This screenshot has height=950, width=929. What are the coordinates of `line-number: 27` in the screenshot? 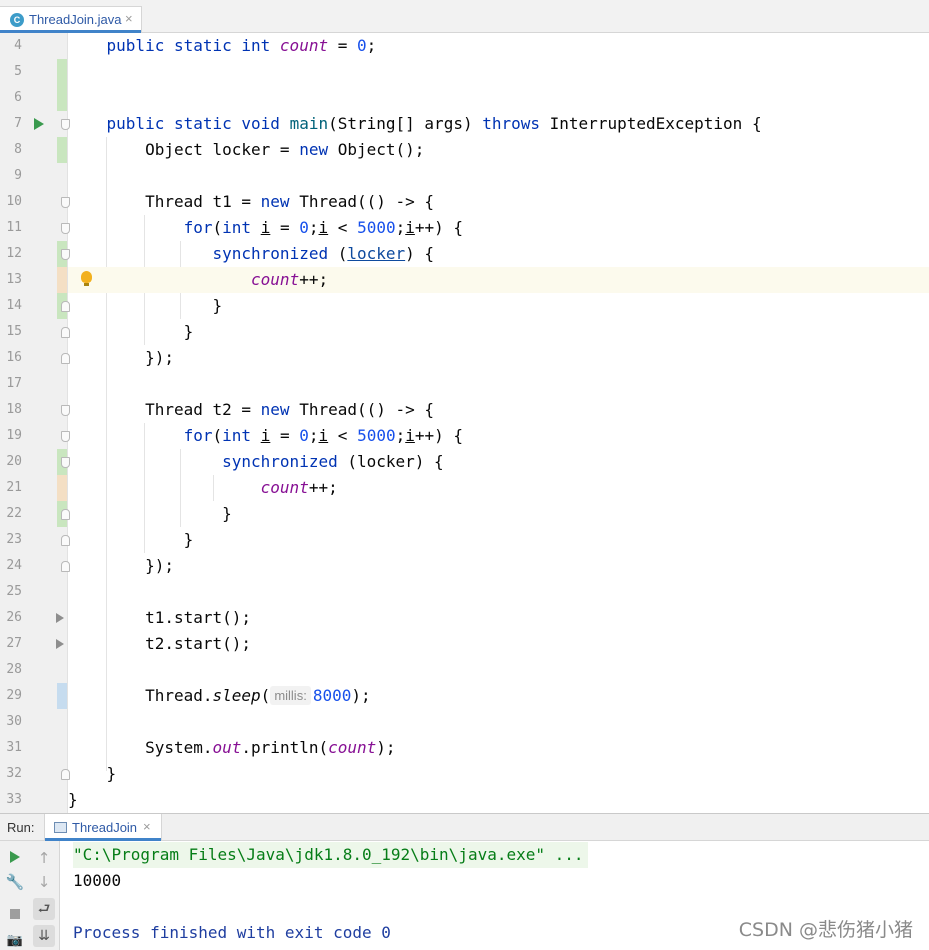 It's located at (14, 643).